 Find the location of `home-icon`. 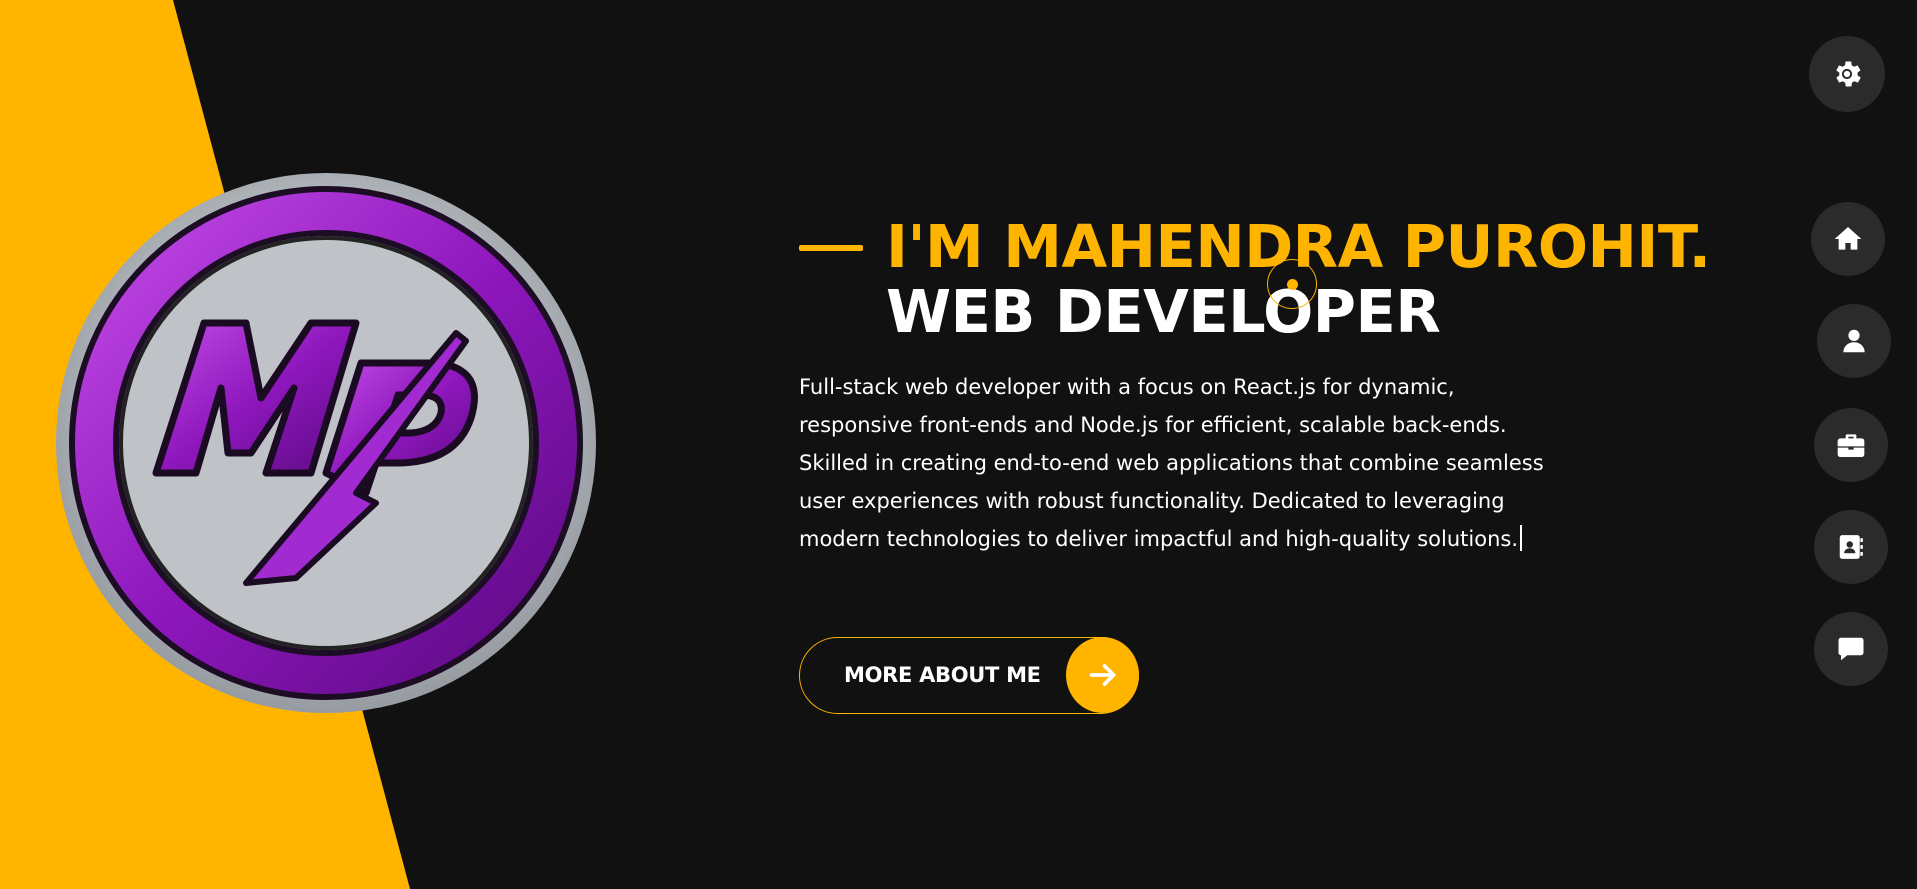

home-icon is located at coordinates (1848, 238).